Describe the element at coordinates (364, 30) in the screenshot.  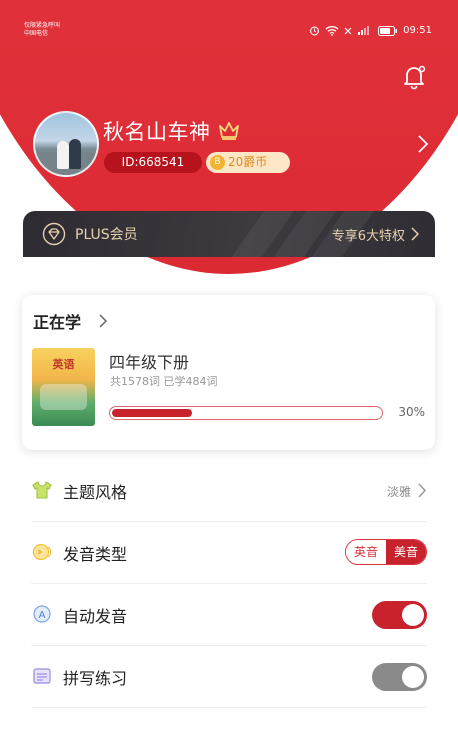
I see `signal-icon` at that location.